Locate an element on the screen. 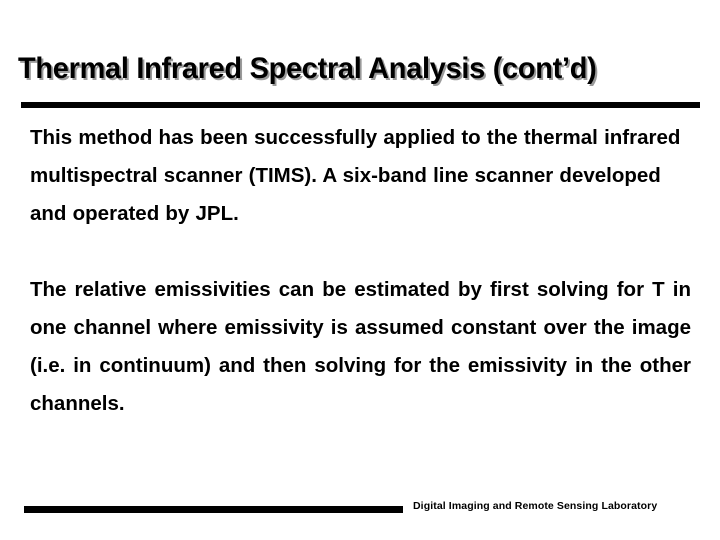  title-divider is located at coordinates (360, 105).